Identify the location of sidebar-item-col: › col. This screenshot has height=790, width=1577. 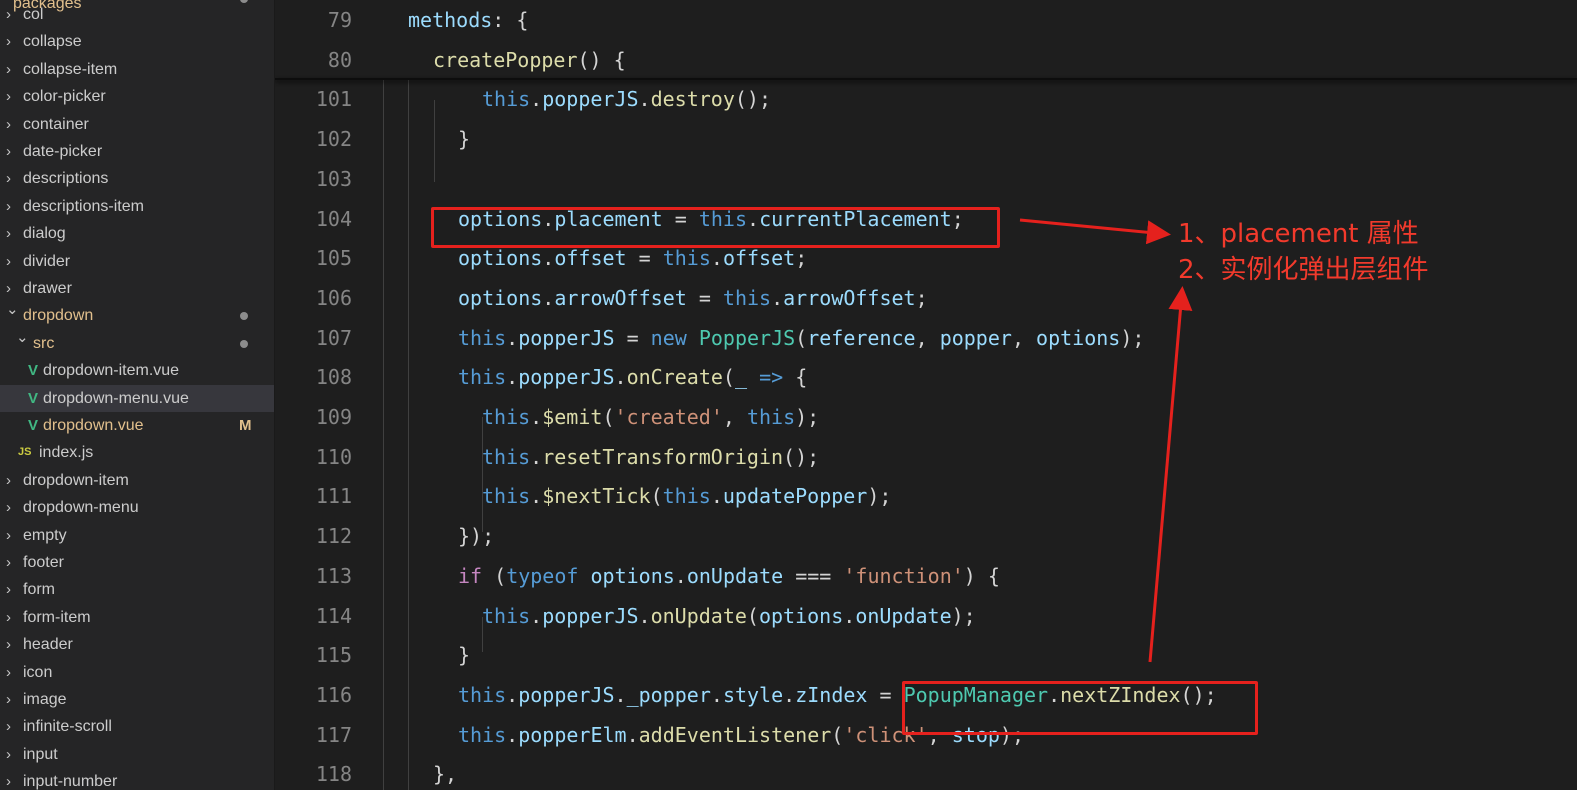
(137, 14).